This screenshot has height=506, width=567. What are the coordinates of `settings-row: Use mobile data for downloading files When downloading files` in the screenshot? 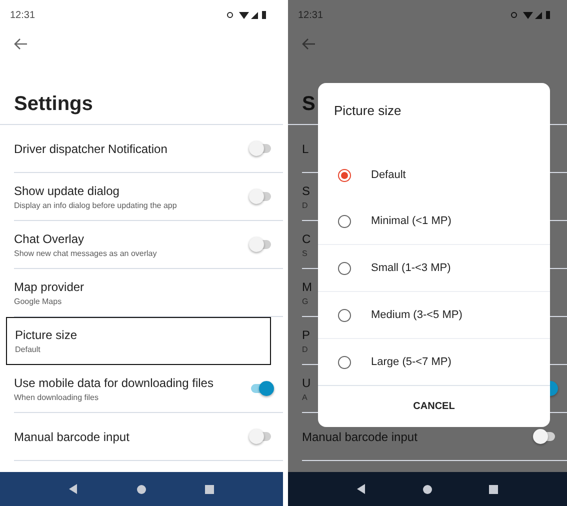 It's located at (148, 389).